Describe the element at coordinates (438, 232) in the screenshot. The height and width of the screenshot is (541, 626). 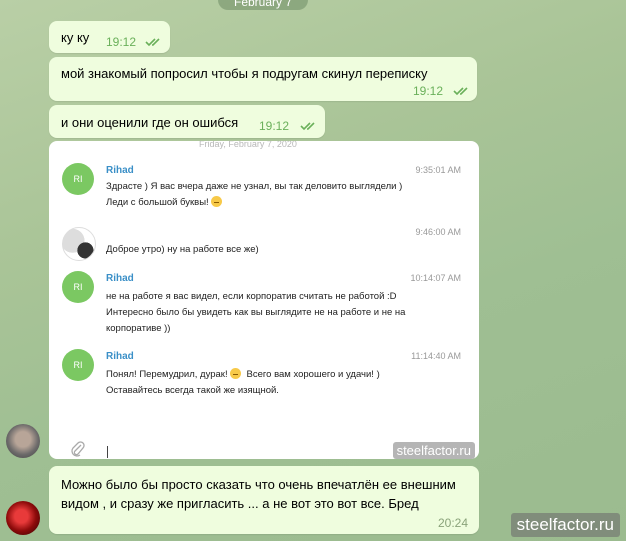
I see `screenshot-time: 9:46:00 AM` at that location.